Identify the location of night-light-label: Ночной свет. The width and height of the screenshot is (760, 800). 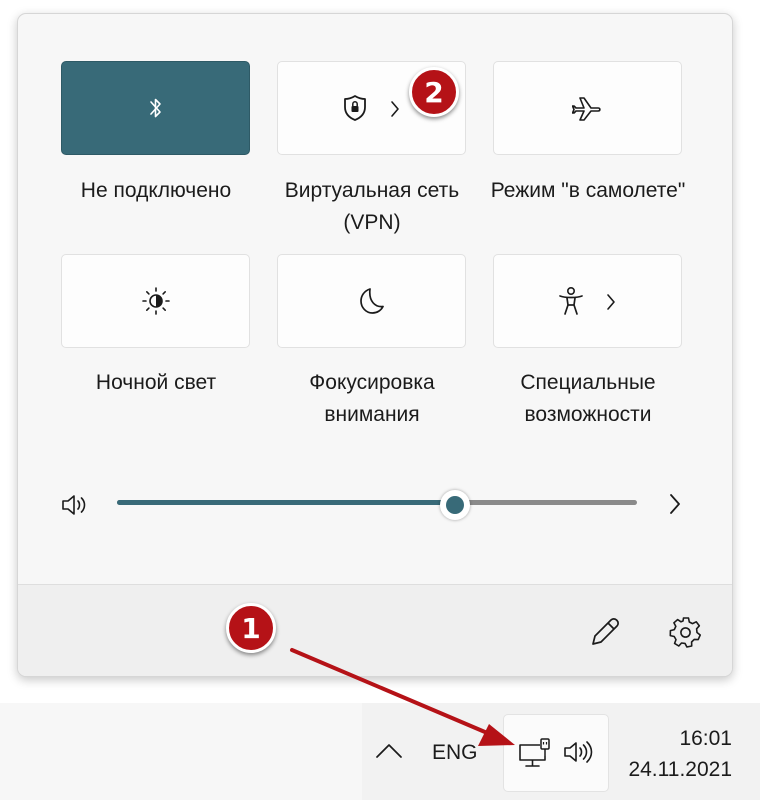
(156, 382).